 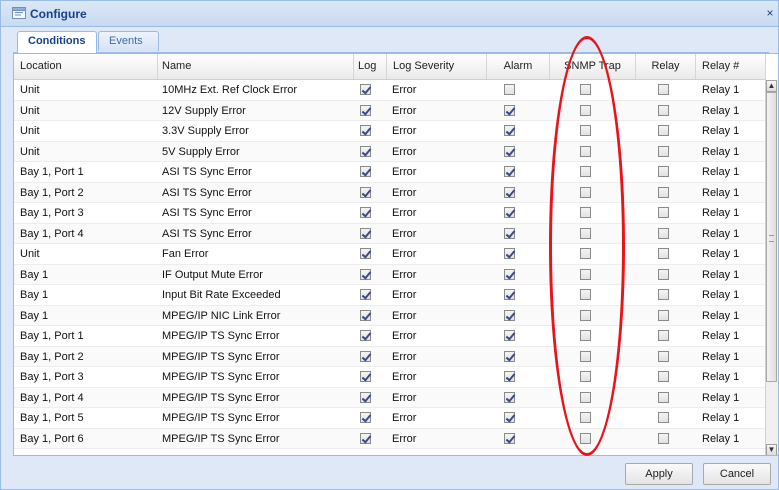 What do you see at coordinates (731, 66) in the screenshot?
I see `column-header-relay-number: Relay #` at bounding box center [731, 66].